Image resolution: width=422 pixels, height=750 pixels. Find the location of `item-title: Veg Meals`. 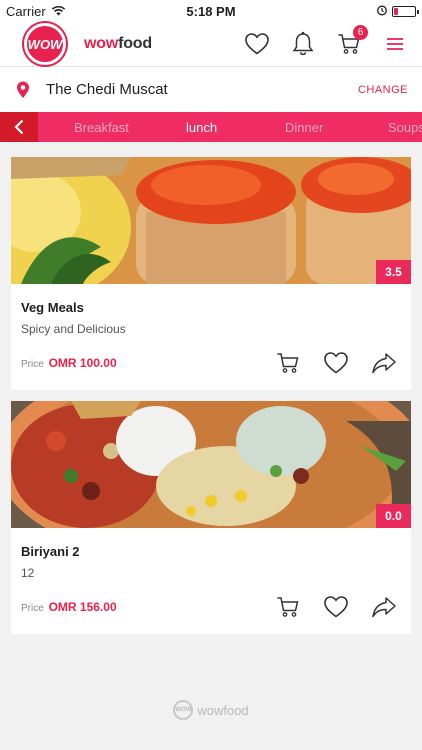

item-title: Veg Meals is located at coordinates (52, 307).